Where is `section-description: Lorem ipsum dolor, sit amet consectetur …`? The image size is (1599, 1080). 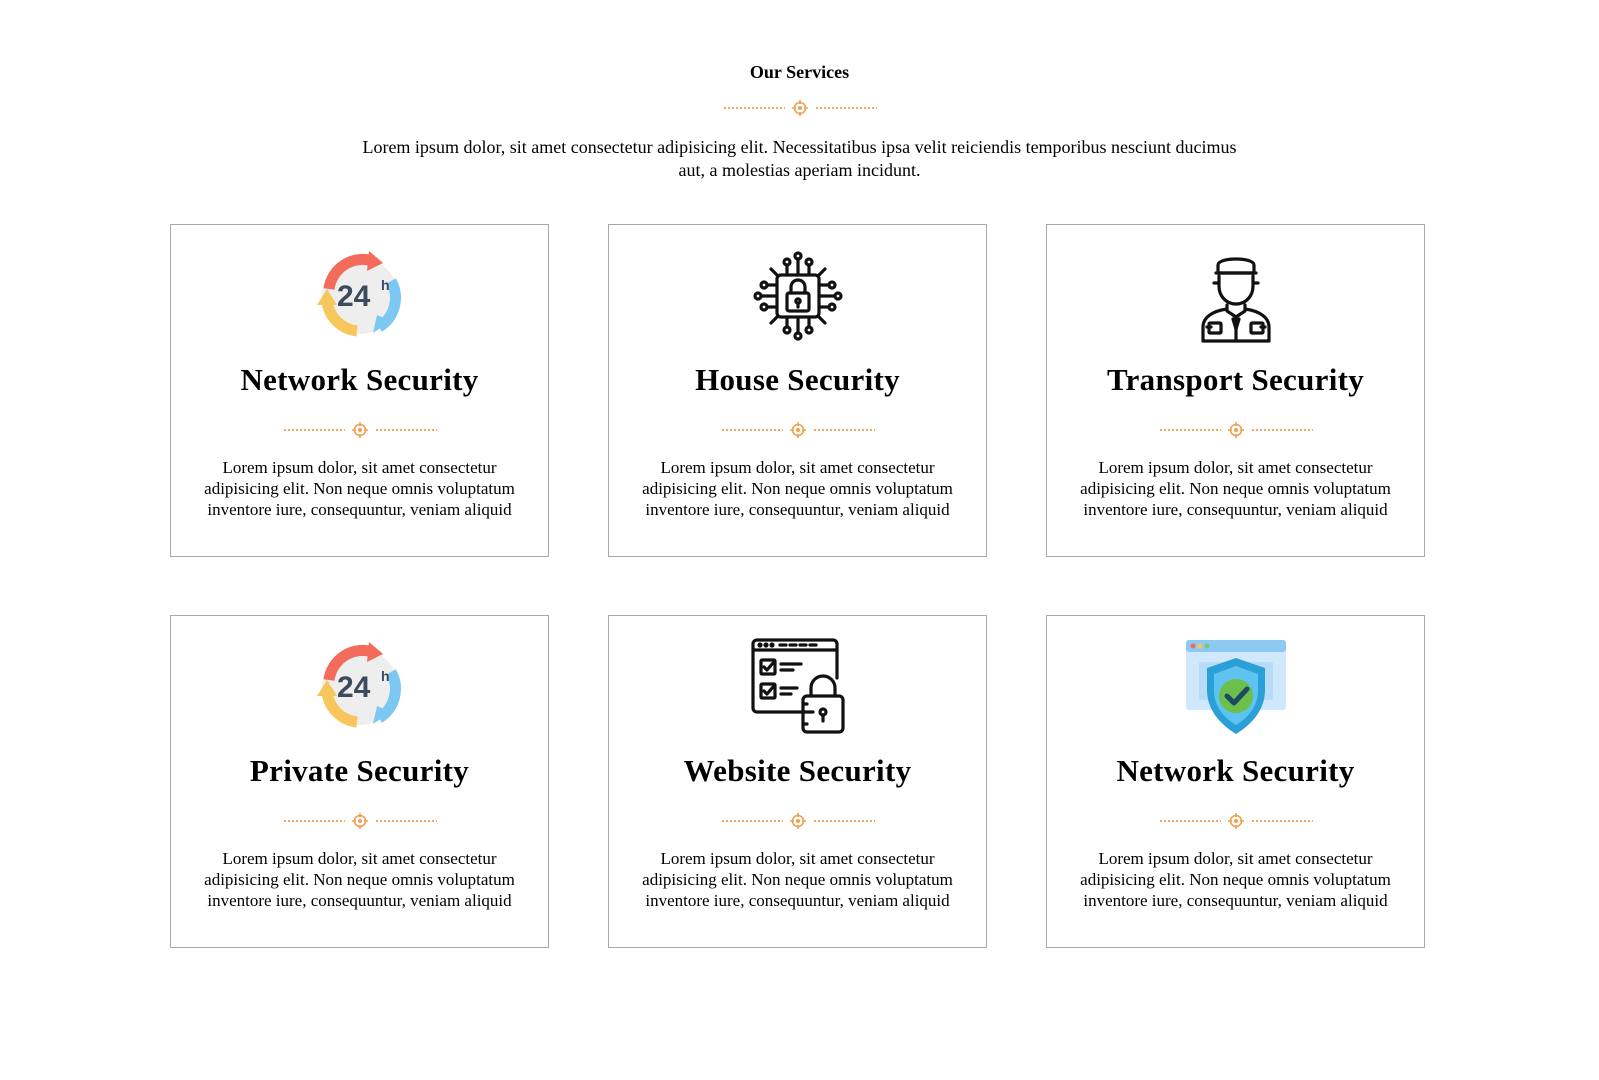
section-description: Lorem ipsum dolor, sit amet consectetur … is located at coordinates (799, 158).